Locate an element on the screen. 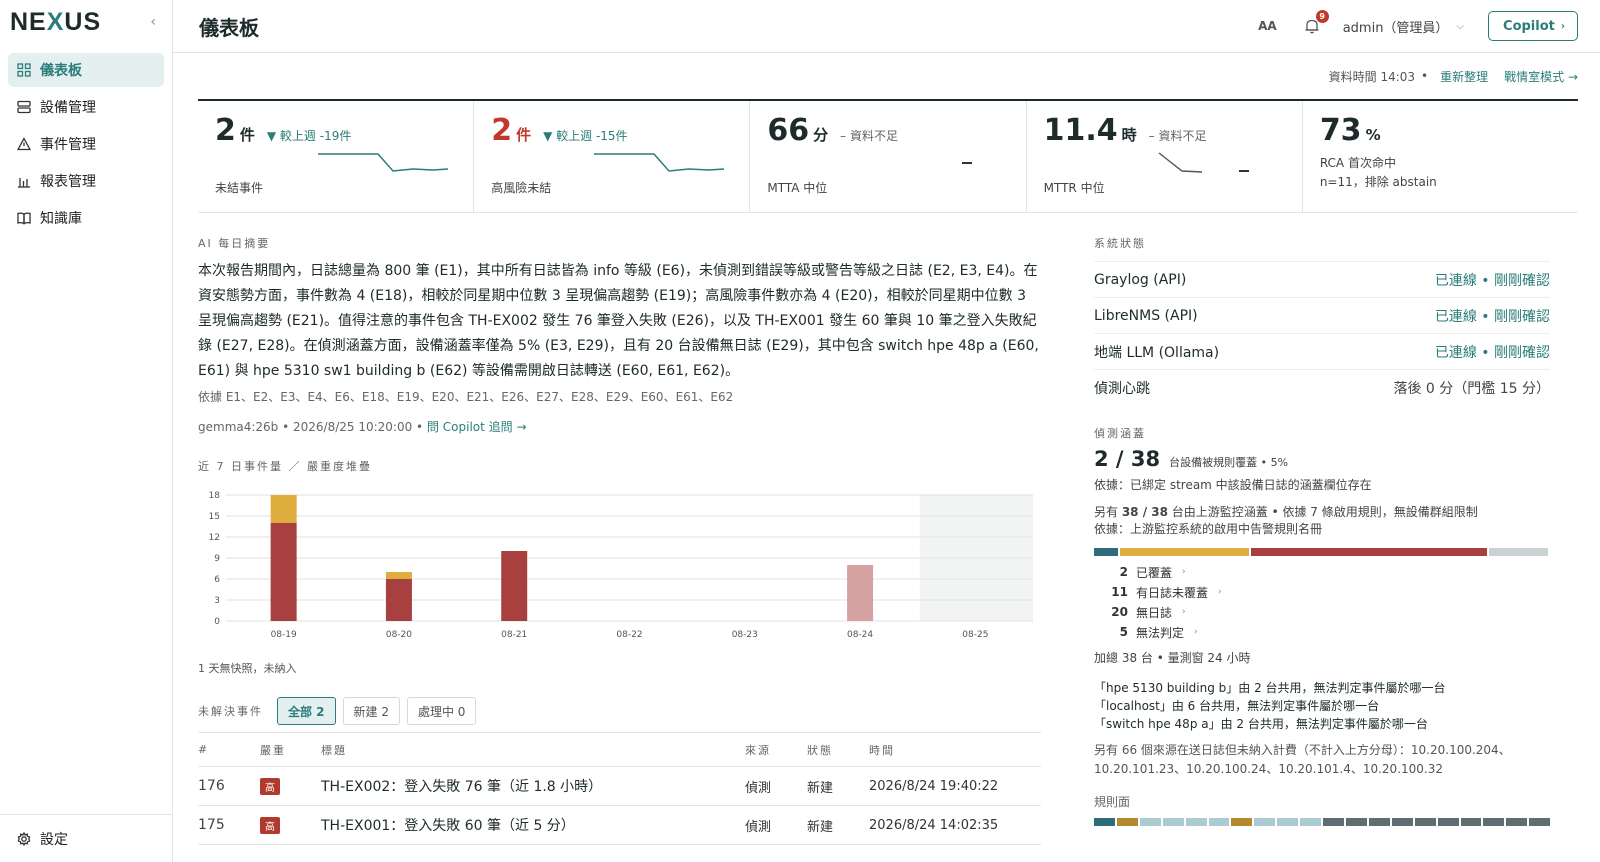 This screenshot has height=862, width=1600. sidebar-item-reports: 報表管理 is located at coordinates (86, 181).